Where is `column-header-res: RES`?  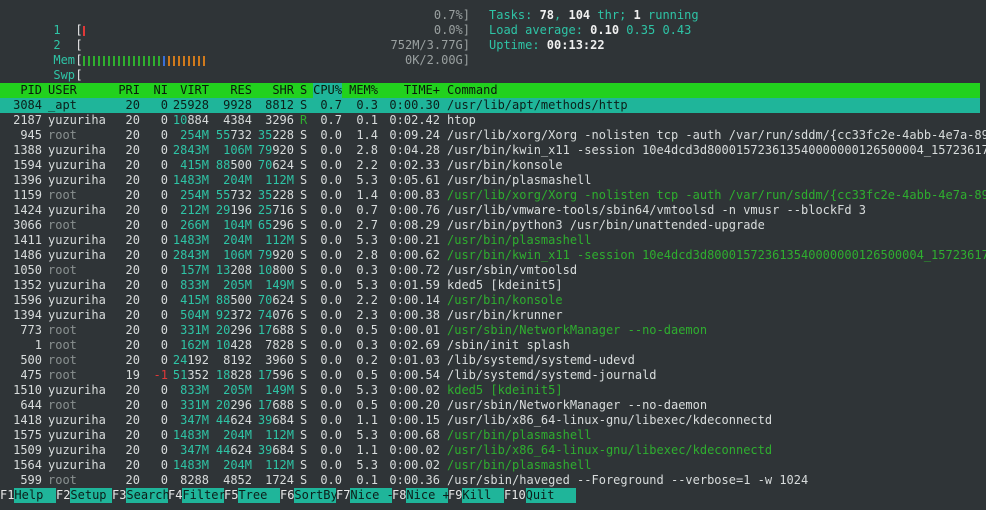 column-header-res: RES is located at coordinates (241, 90).